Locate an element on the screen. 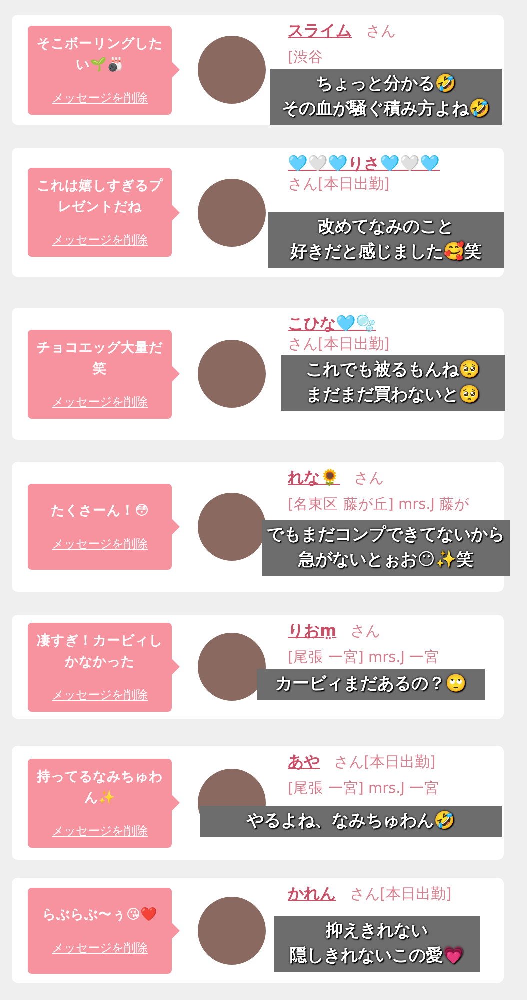  user-name-link: あや is located at coordinates (304, 763).